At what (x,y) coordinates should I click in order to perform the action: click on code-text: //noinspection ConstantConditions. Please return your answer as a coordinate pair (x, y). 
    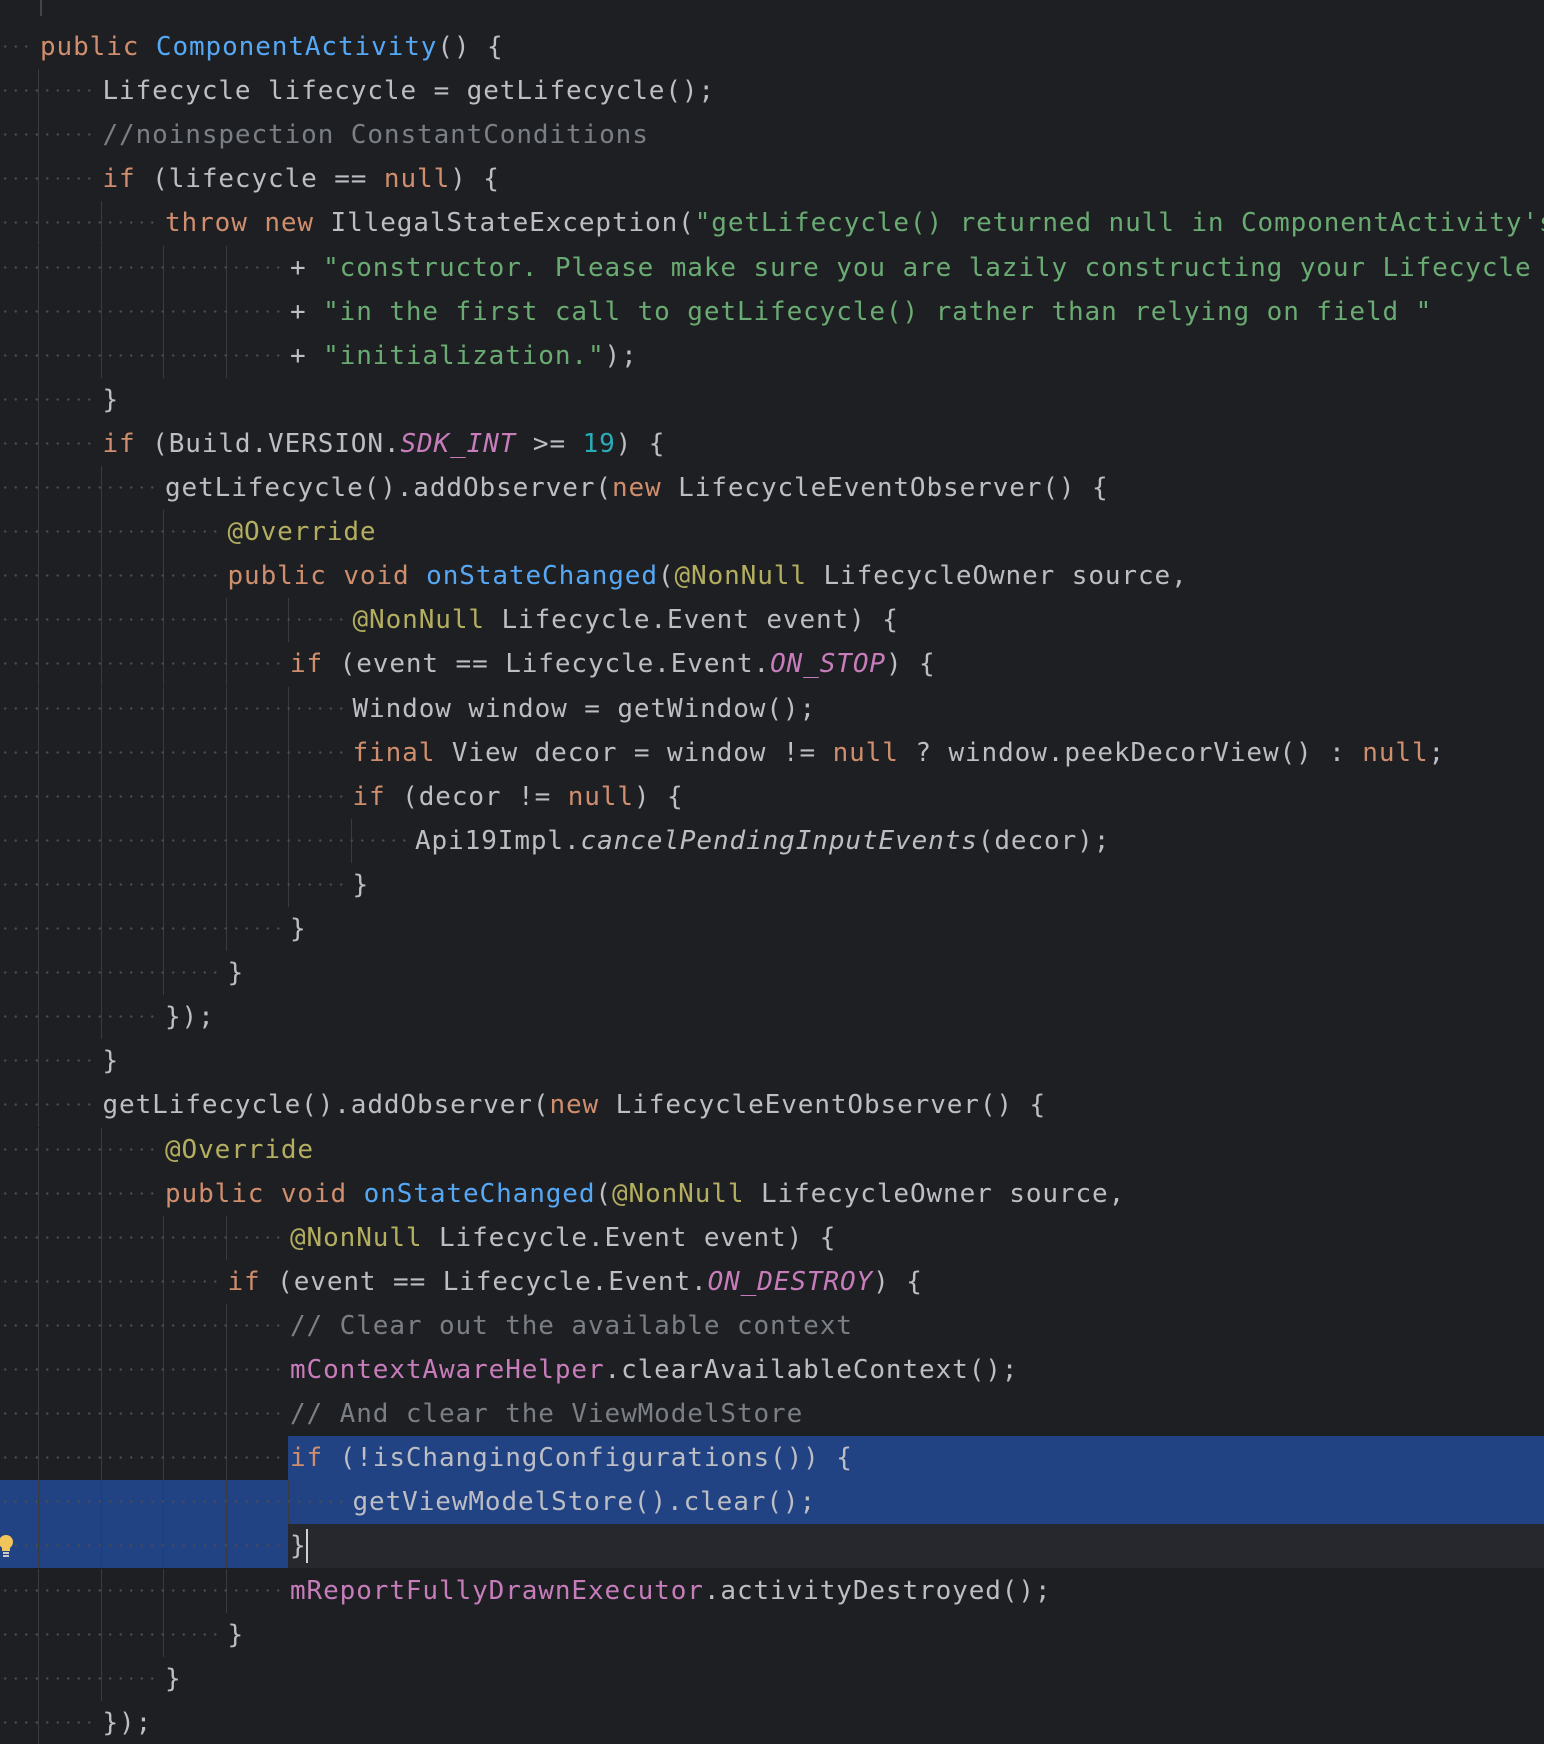
    Looking at the image, I should click on (376, 135).